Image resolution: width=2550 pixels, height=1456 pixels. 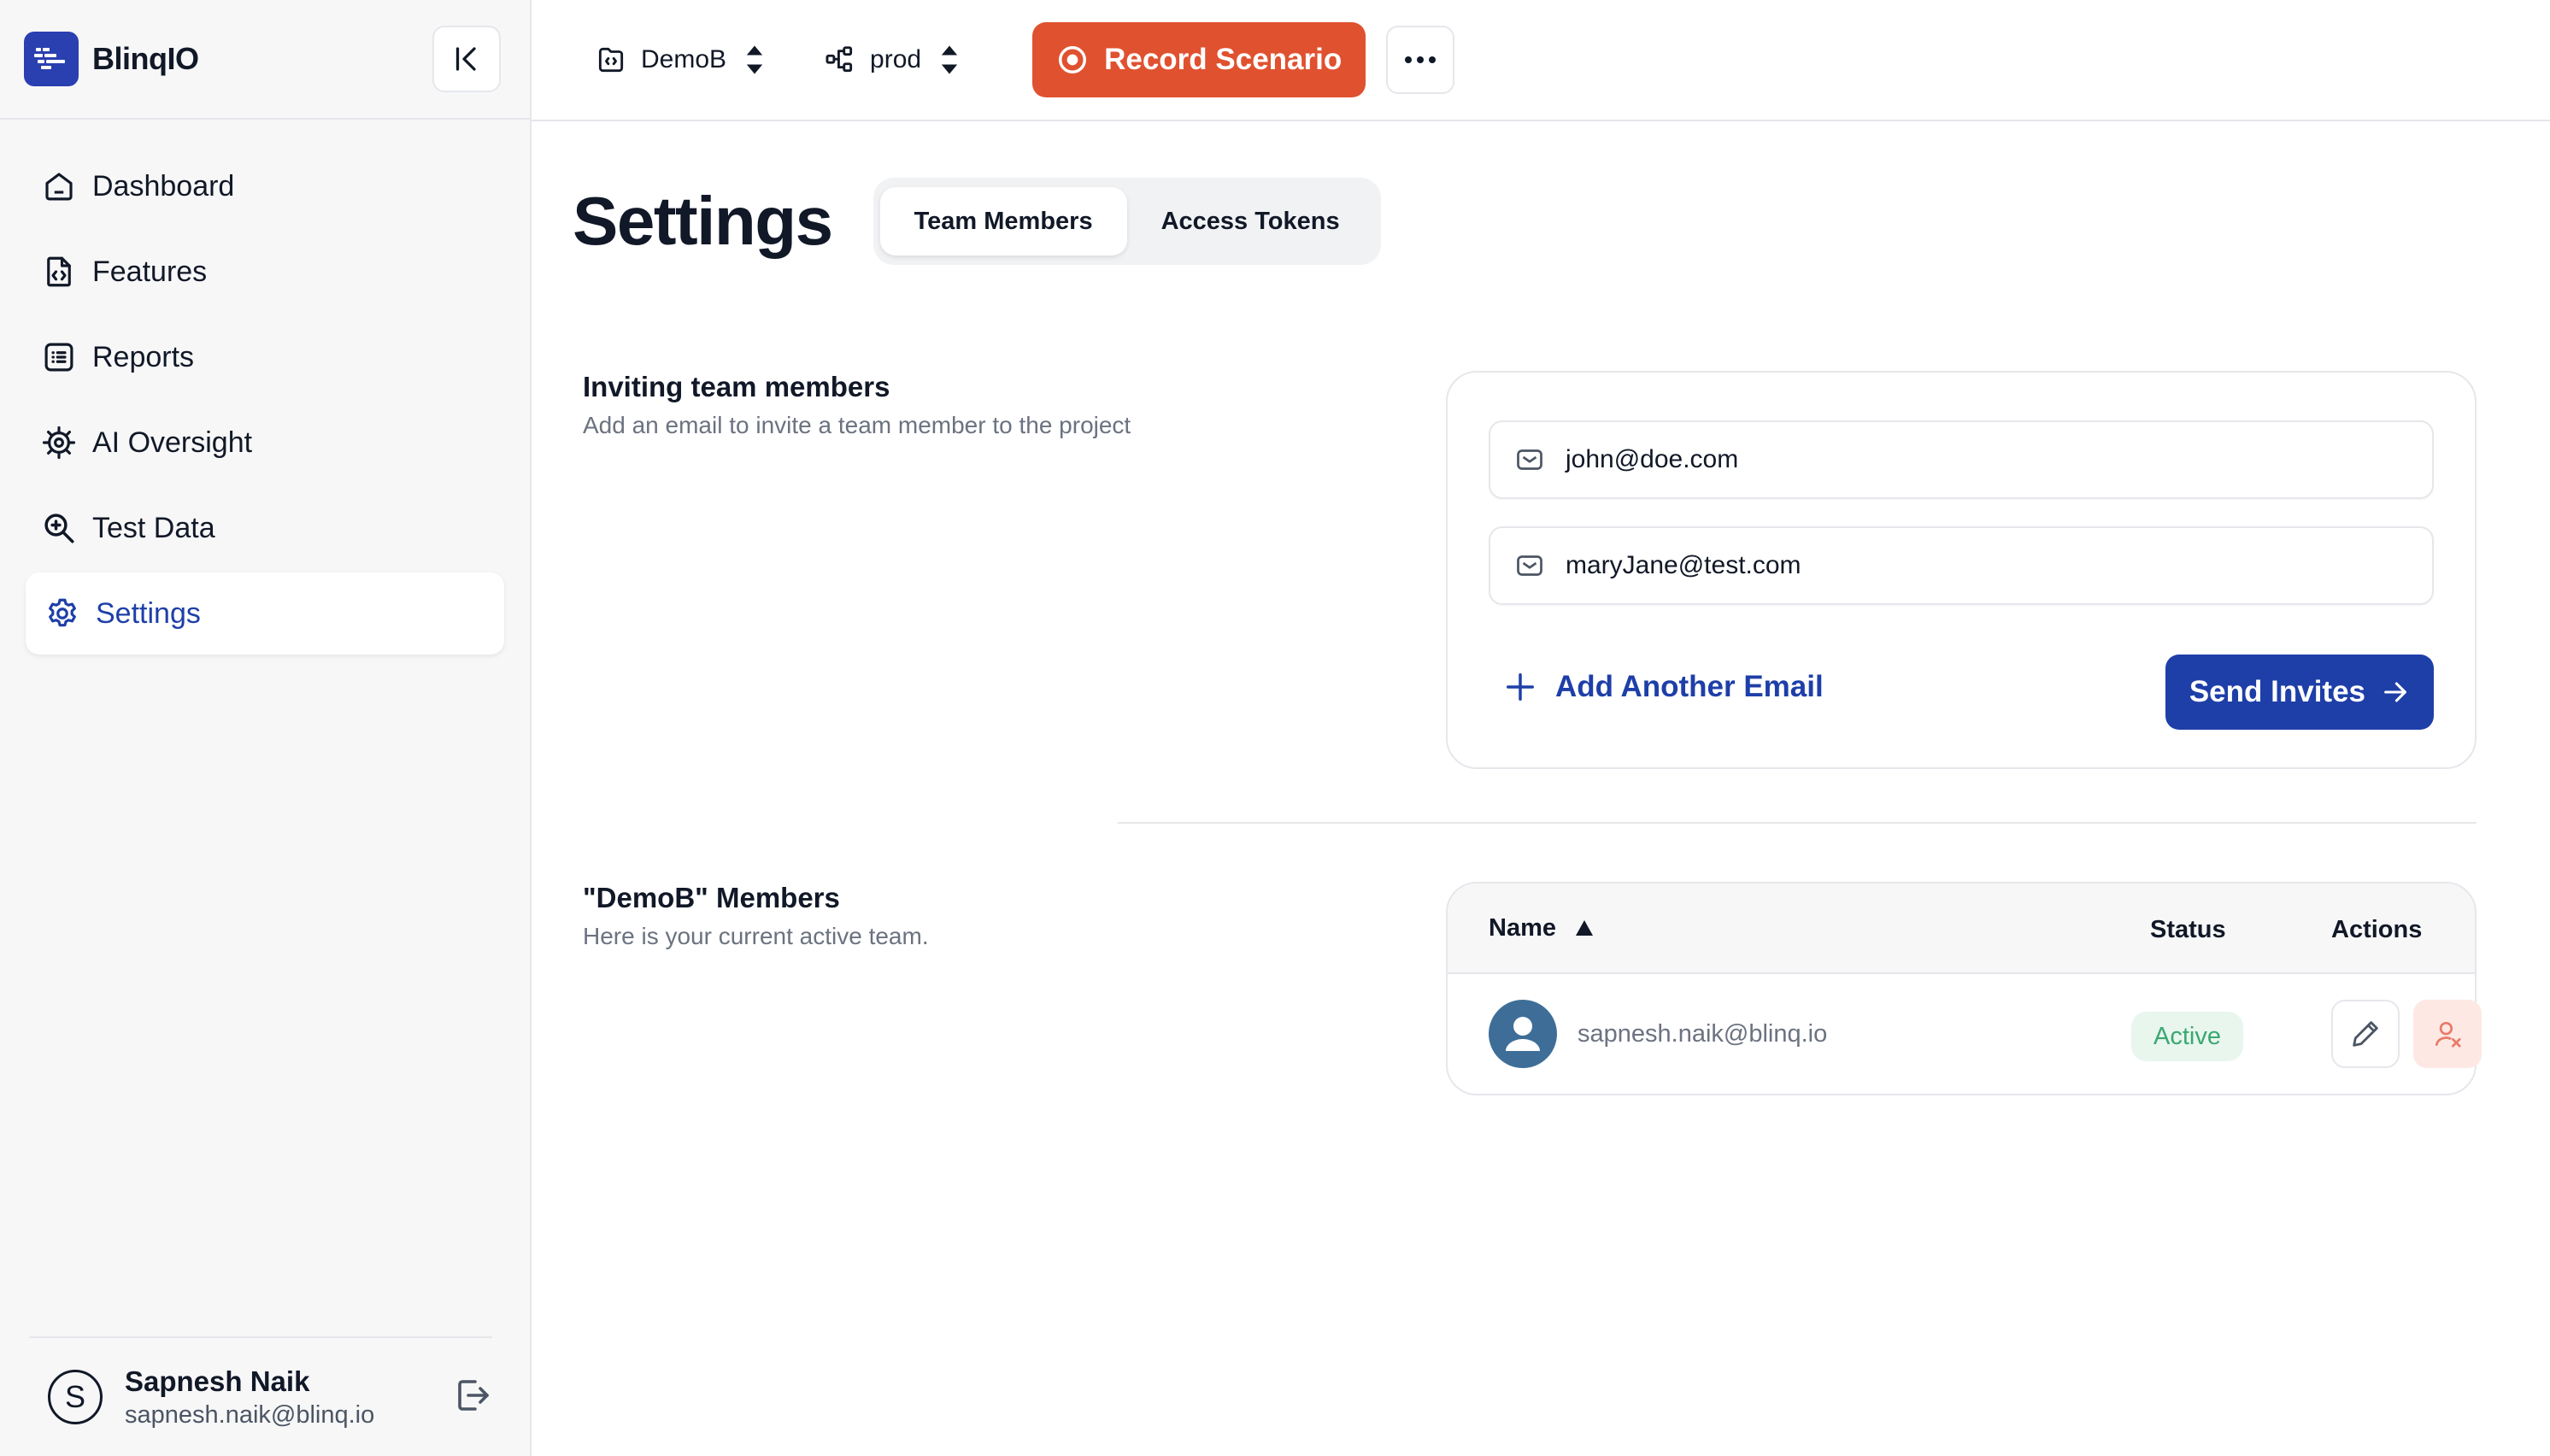 I want to click on logout-button, so click(x=471, y=1398).